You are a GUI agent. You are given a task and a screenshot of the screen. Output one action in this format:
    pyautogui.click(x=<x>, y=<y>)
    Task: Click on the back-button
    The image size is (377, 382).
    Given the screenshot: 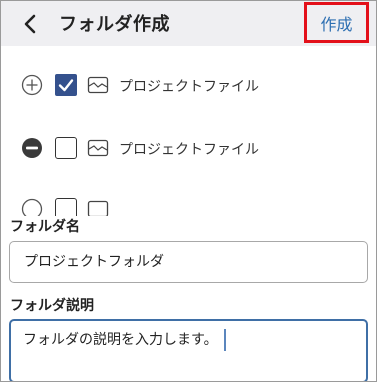 What is the action you would take?
    pyautogui.click(x=30, y=24)
    